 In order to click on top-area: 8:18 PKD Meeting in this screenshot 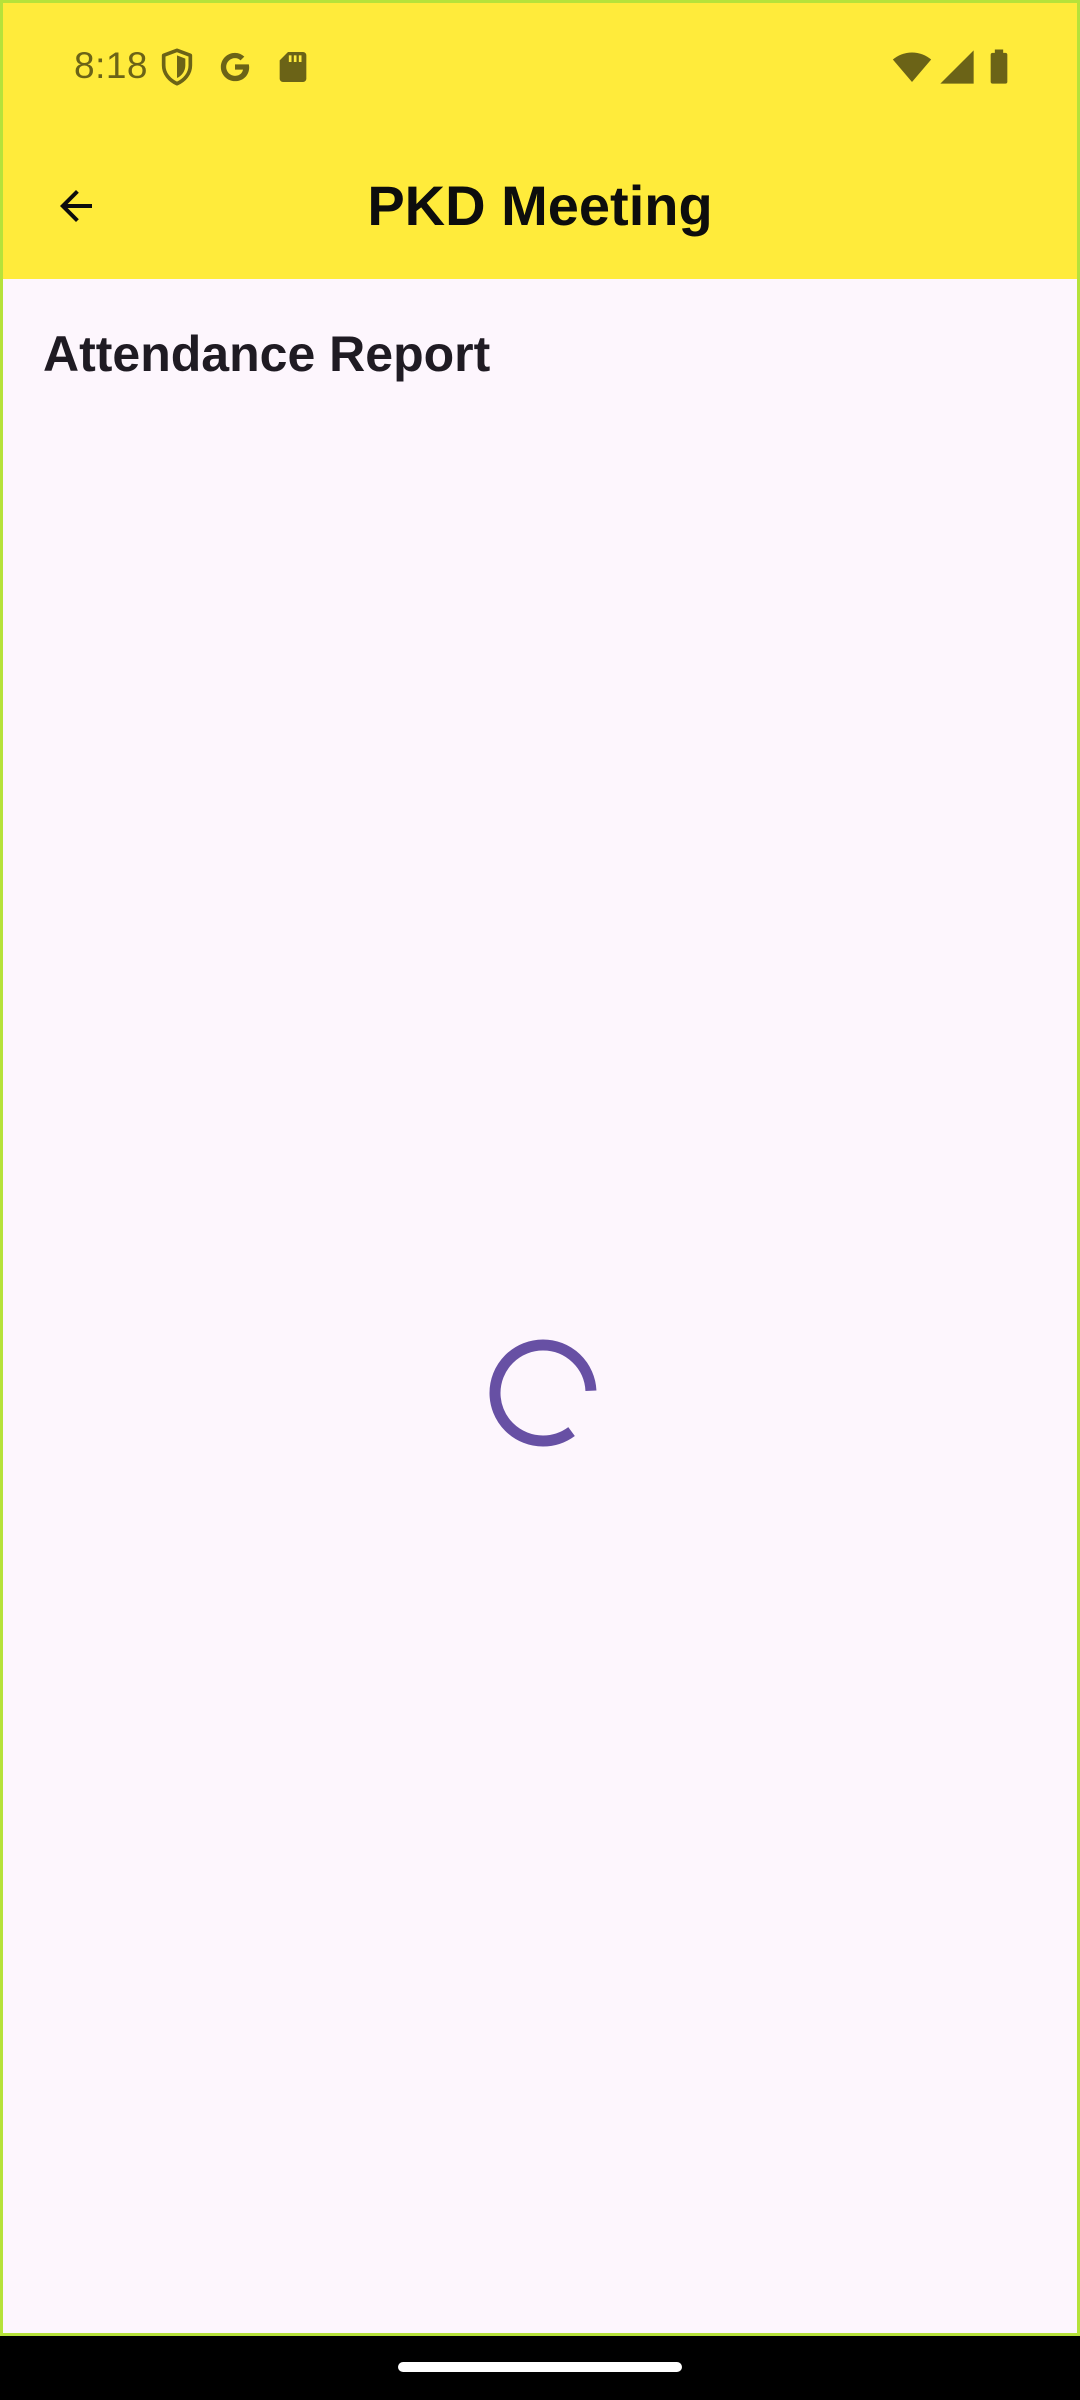, I will do `click(540, 141)`.